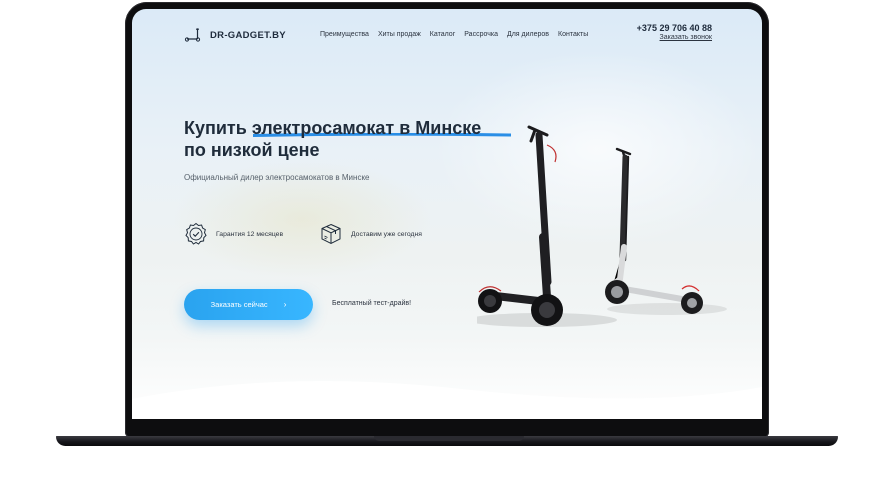 This screenshot has height=481, width=893. I want to click on badge-check-icon, so click(196, 233).